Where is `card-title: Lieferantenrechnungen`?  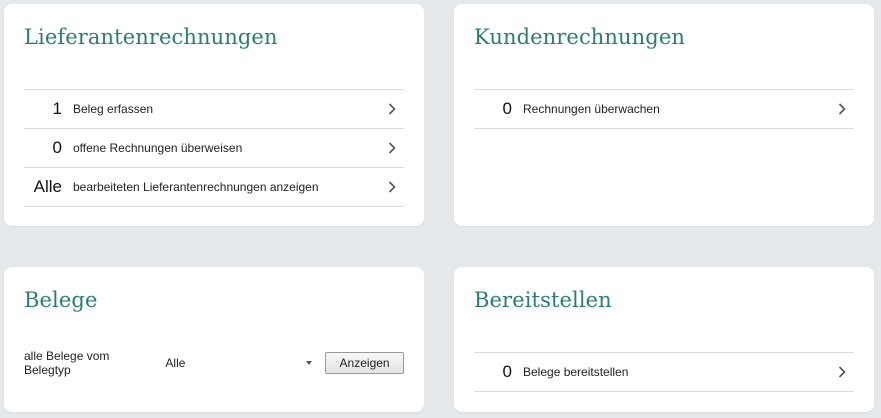 card-title: Lieferantenrechnungen is located at coordinates (151, 37).